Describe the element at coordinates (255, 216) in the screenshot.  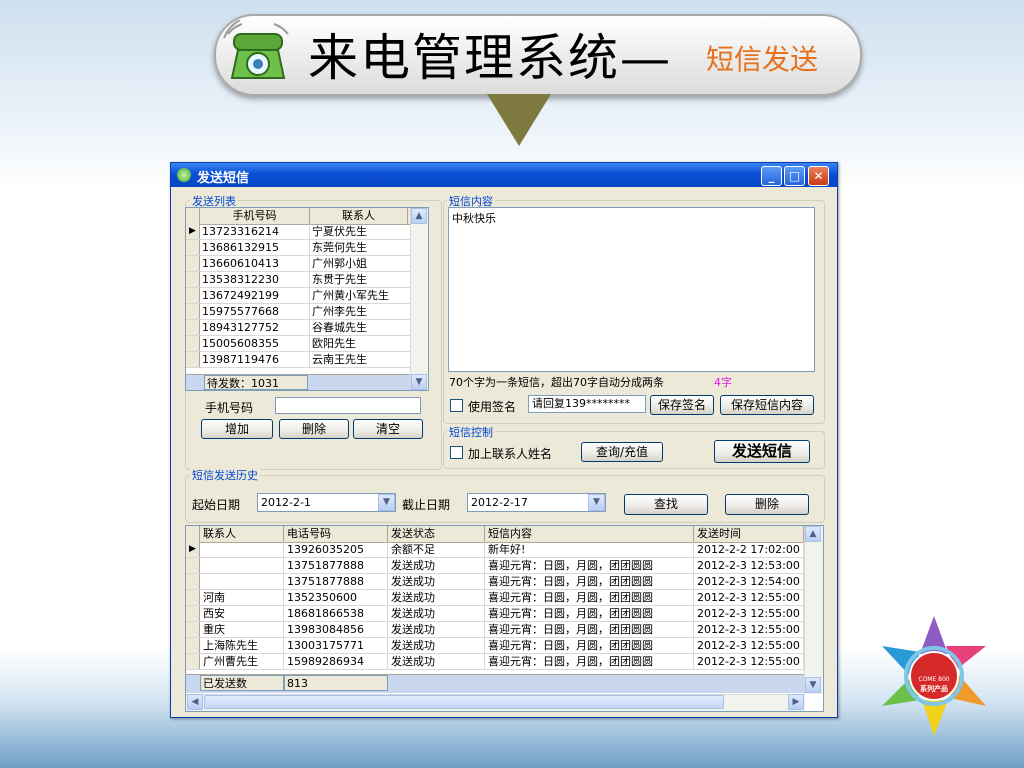
I see `column-header-phone: 手机号码` at that location.